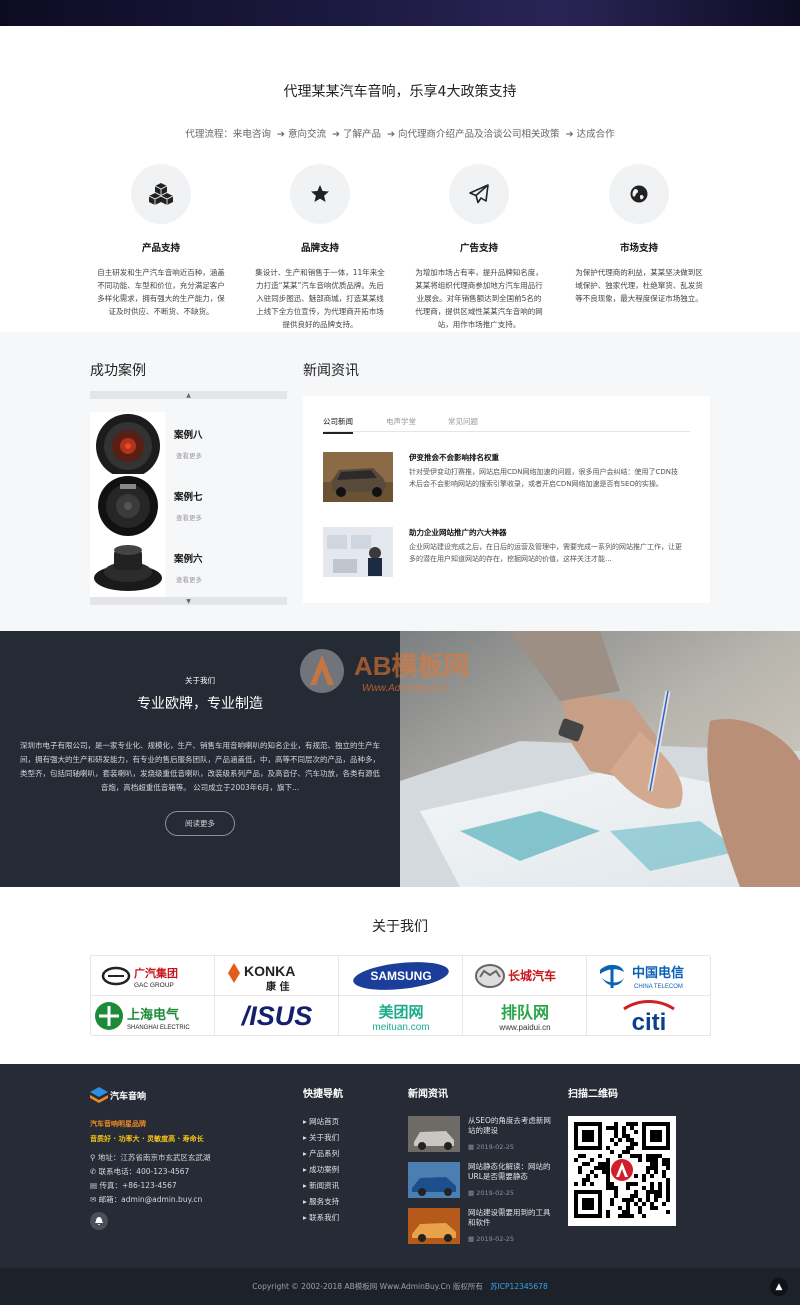 The height and width of the screenshot is (1305, 800). I want to click on svg-text: 康 佳, so click(277, 986).